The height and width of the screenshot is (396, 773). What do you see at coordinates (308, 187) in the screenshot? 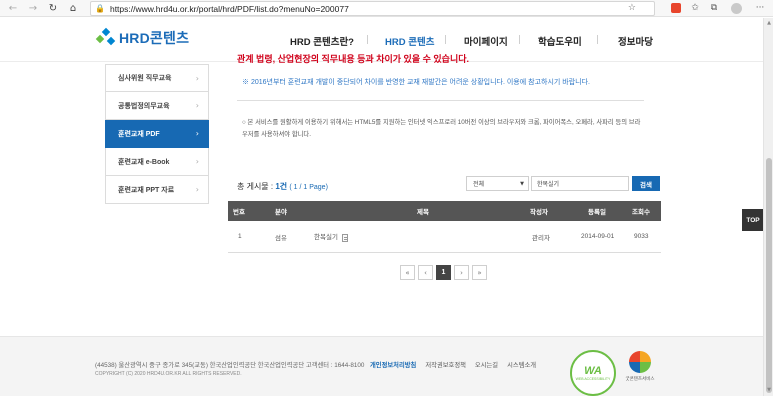
I see `page-info: ( 1 / 1 Page)` at bounding box center [308, 187].